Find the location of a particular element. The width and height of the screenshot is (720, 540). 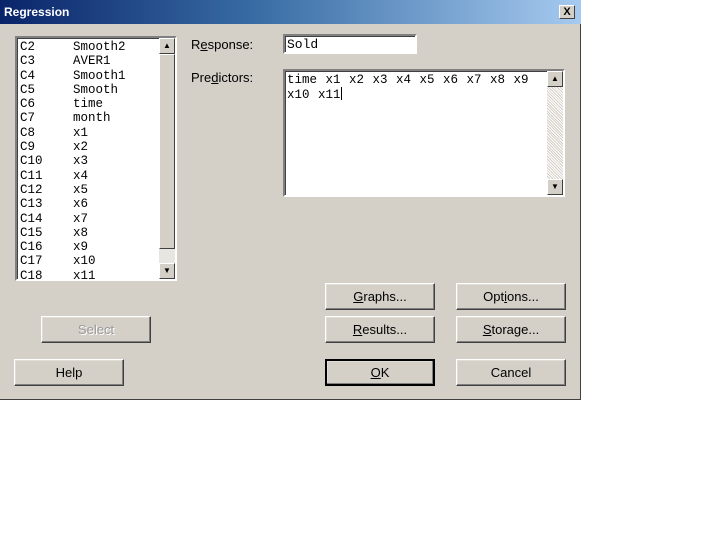

variable-list-item: C6 time is located at coordinates (90, 104).